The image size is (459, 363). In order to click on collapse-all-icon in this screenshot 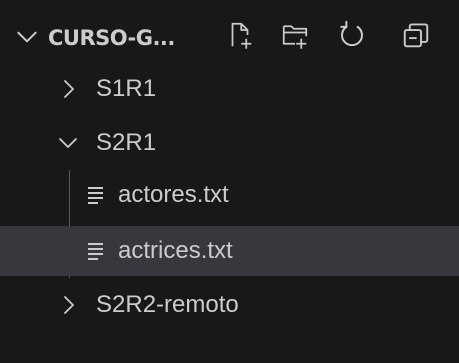, I will do `click(416, 35)`.